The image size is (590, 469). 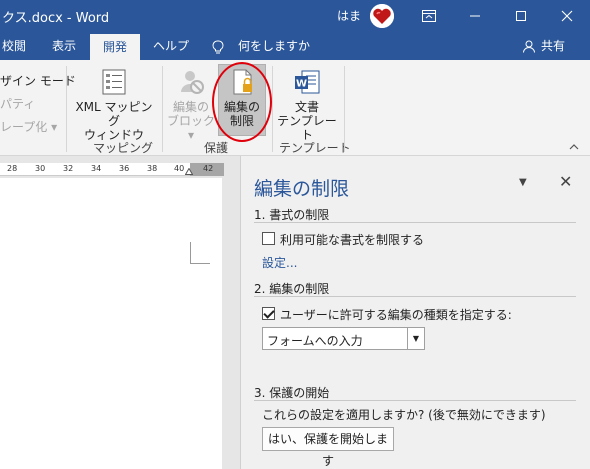 I want to click on editing-type-select: フォームへの入力 ▼, so click(x=343, y=338).